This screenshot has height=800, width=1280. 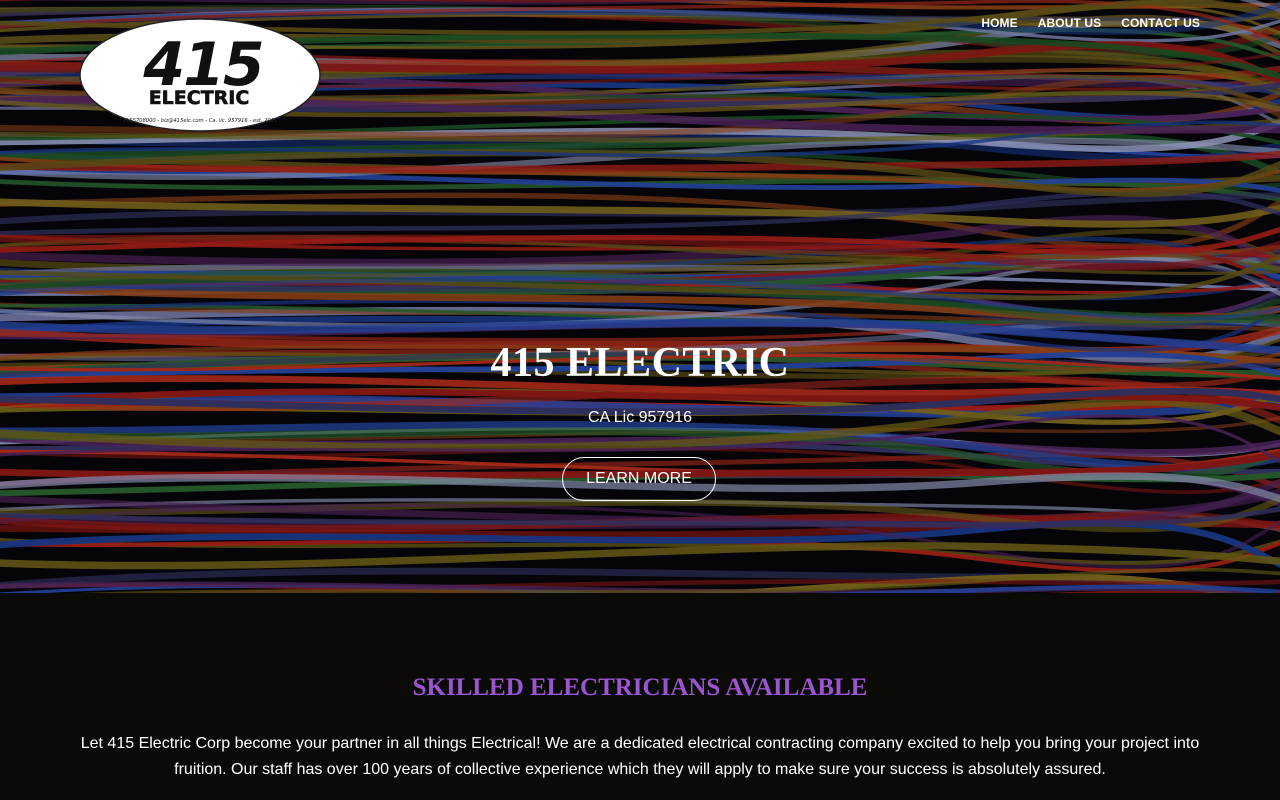 What do you see at coordinates (639, 479) in the screenshot?
I see `learn-more-button: LEARN MORE` at bounding box center [639, 479].